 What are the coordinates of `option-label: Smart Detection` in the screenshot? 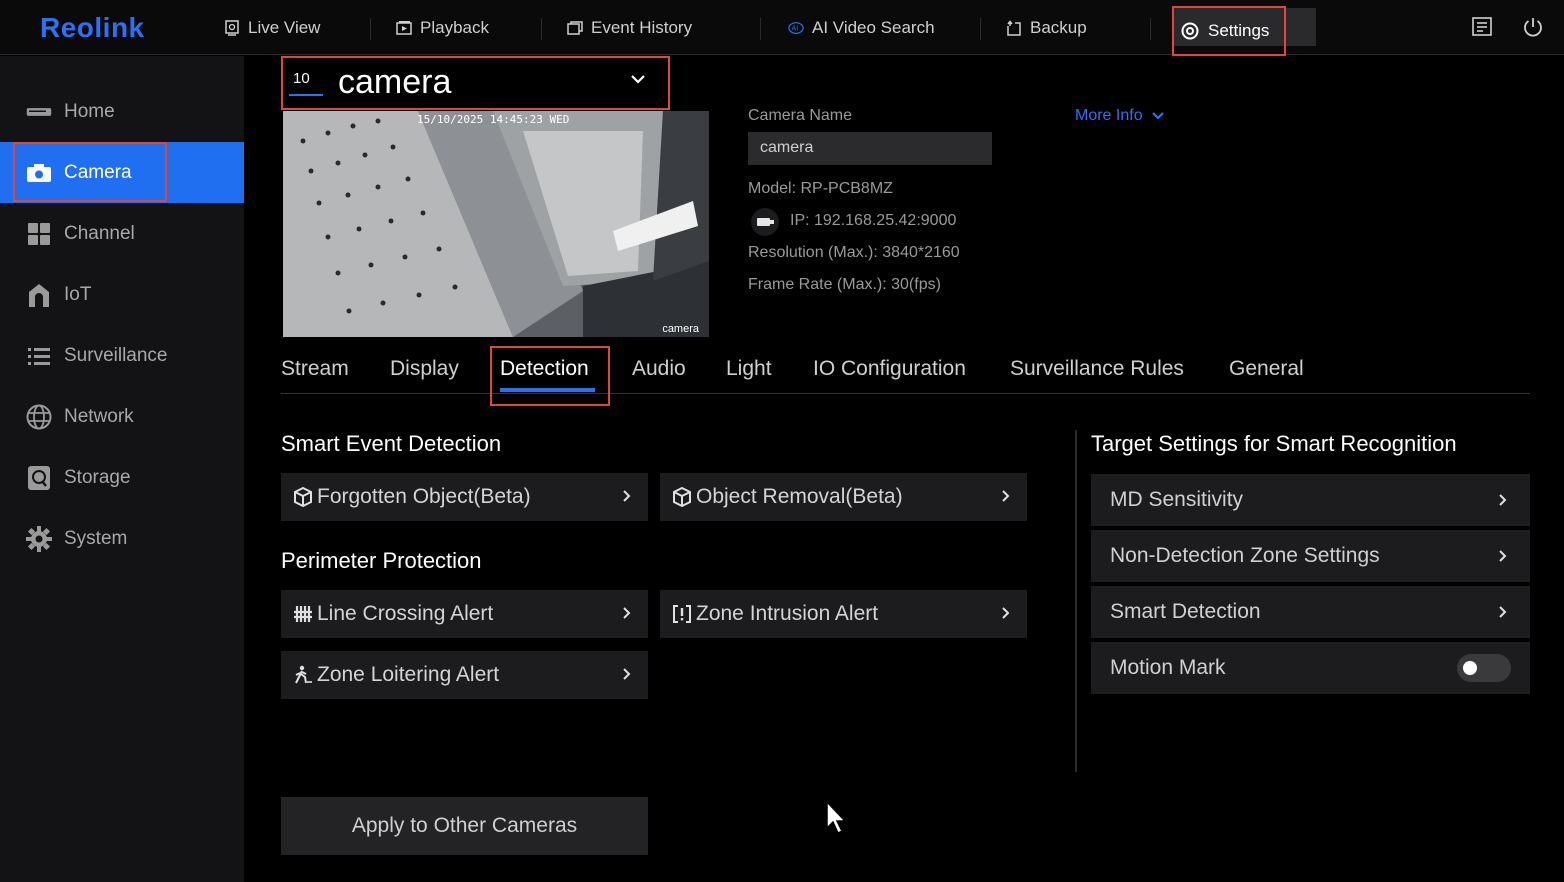 It's located at (1185, 611).